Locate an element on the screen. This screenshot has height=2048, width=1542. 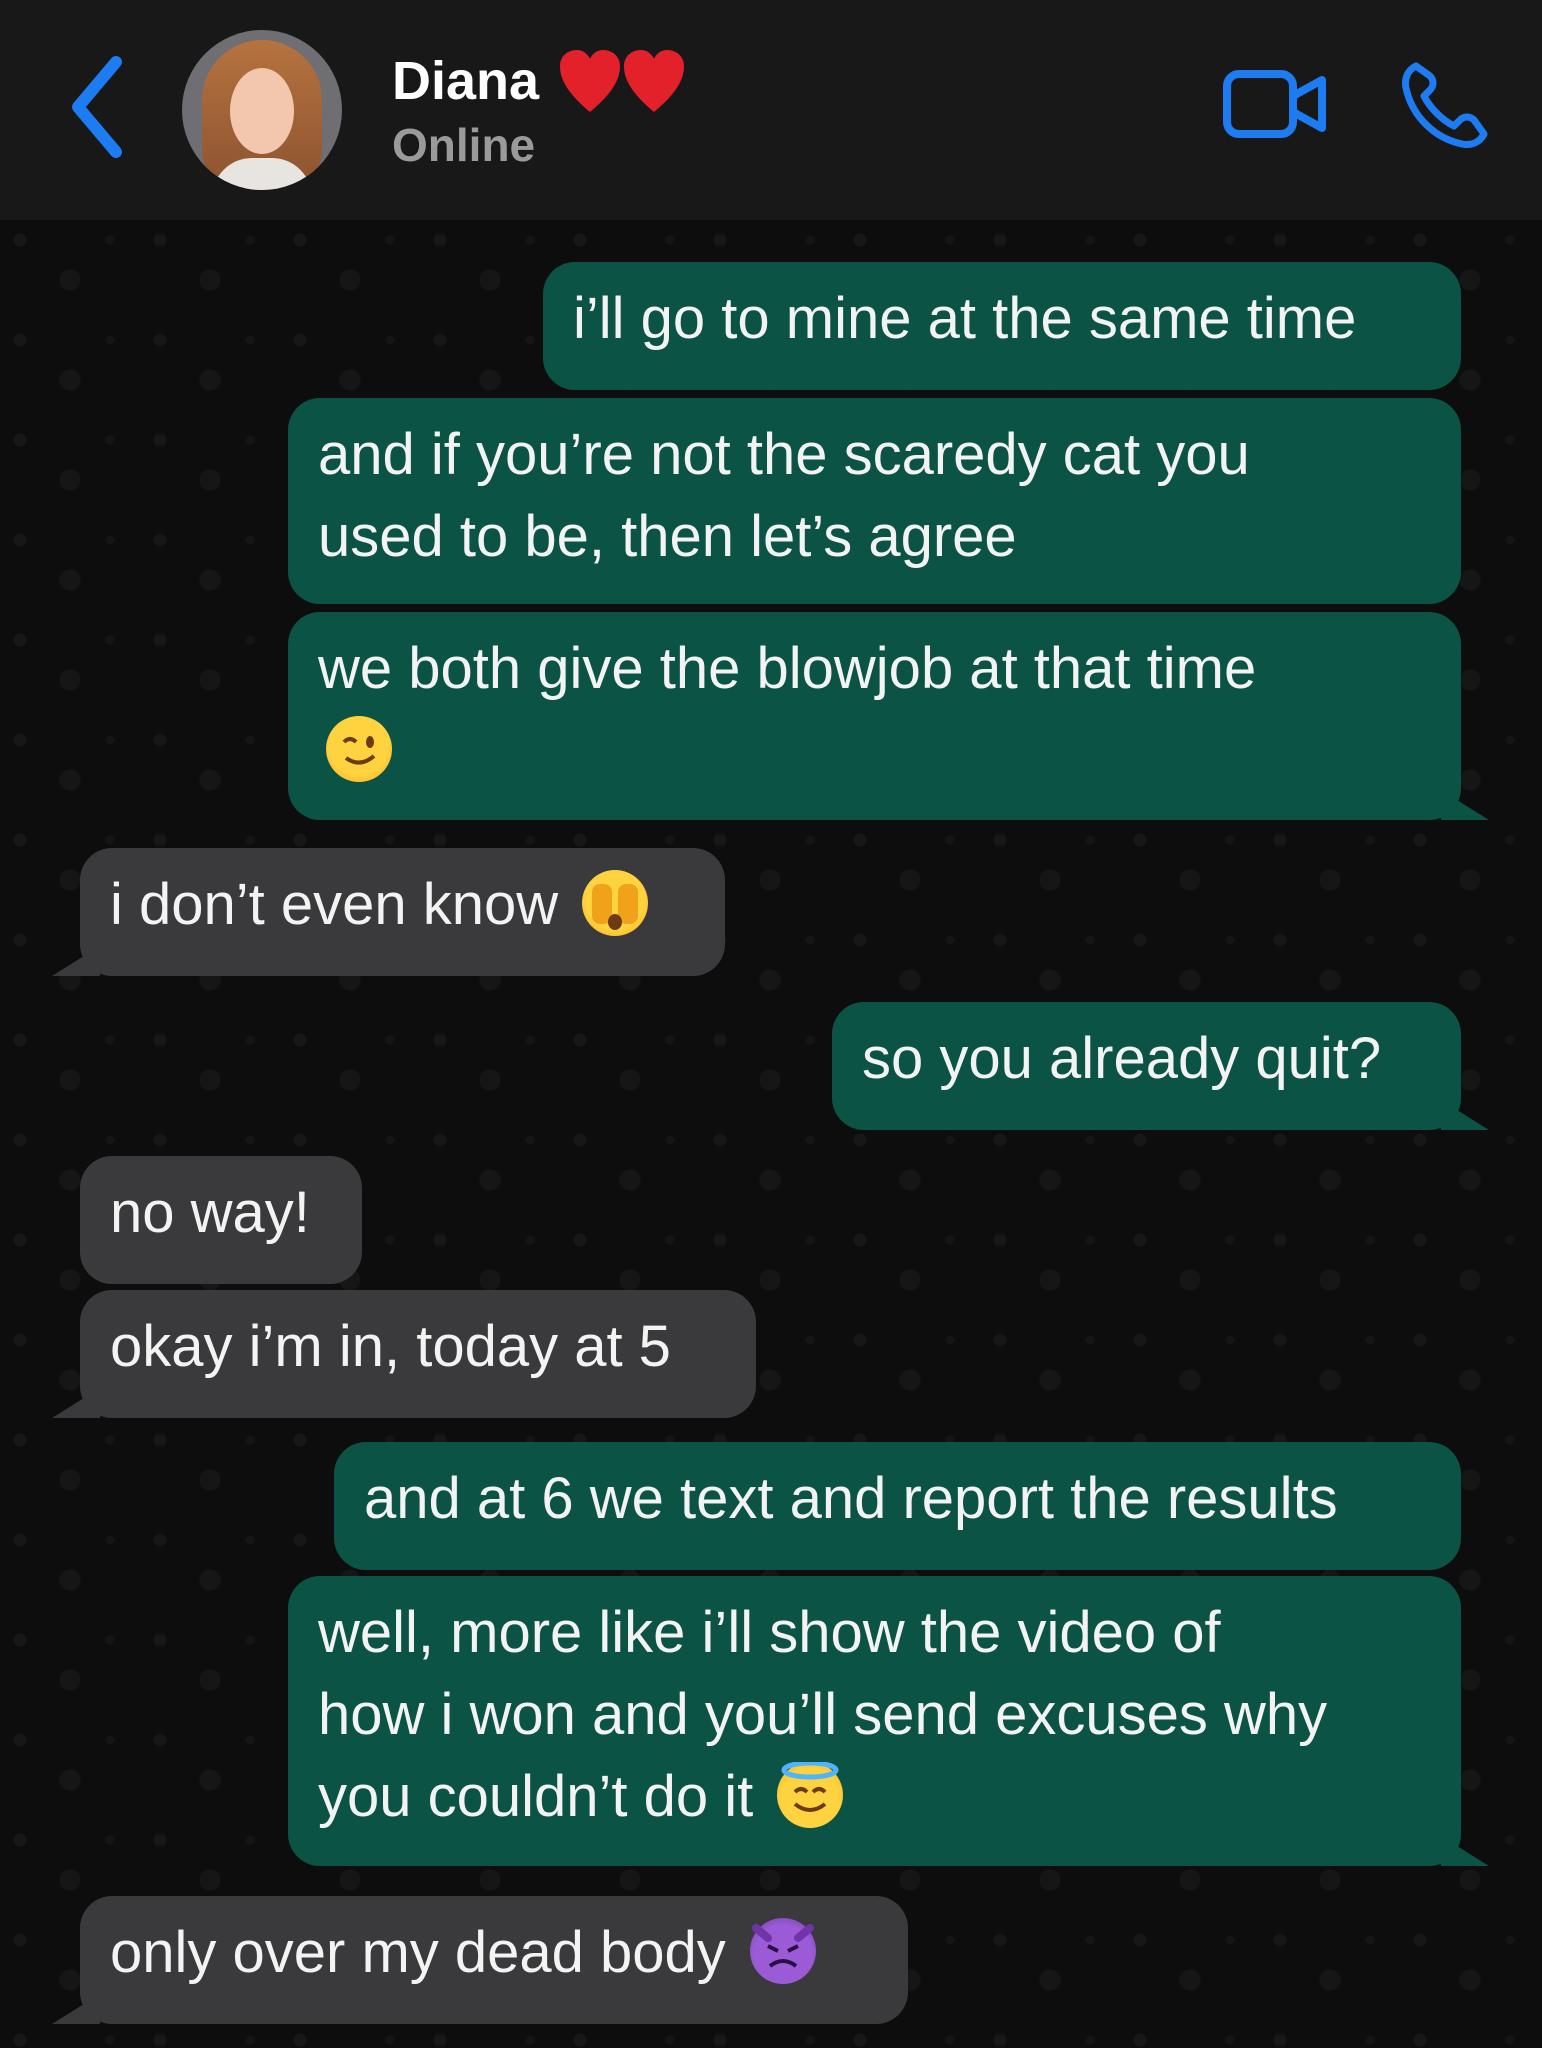
message-text-line: how i won and you’ll send excuses why is located at coordinates (823, 1714).